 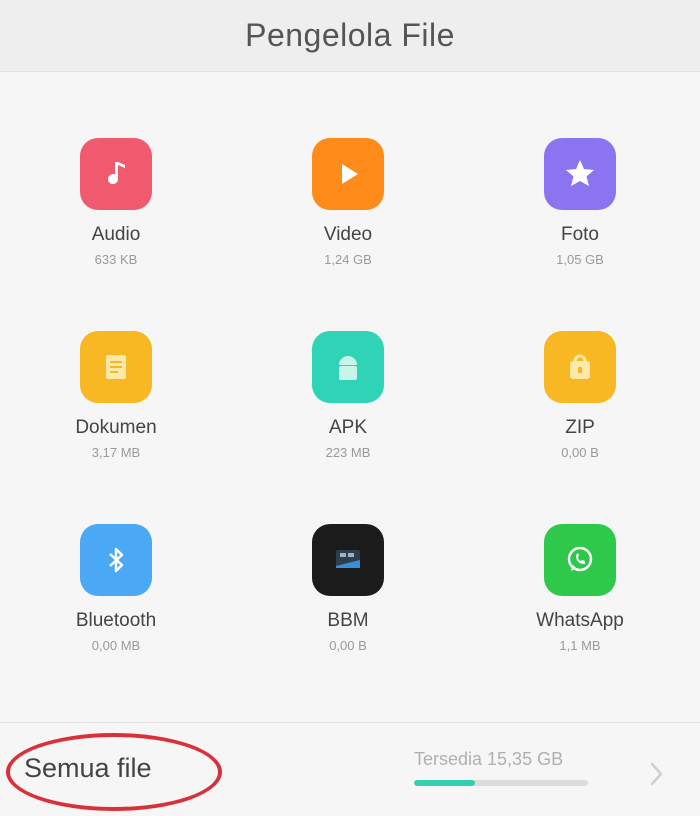 I want to click on play-icon, so click(x=348, y=174).